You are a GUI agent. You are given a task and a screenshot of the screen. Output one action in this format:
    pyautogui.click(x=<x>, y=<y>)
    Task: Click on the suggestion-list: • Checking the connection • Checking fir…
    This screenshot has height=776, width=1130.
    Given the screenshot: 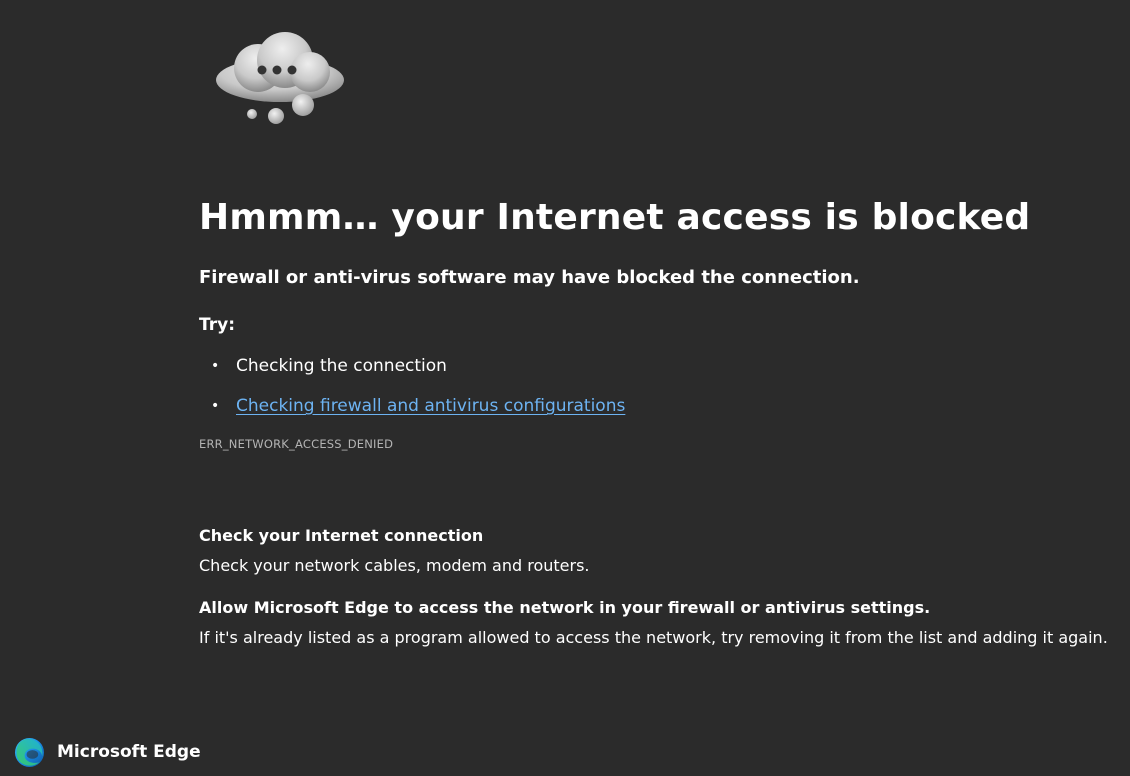 What is the action you would take?
    pyautogui.click(x=649, y=386)
    